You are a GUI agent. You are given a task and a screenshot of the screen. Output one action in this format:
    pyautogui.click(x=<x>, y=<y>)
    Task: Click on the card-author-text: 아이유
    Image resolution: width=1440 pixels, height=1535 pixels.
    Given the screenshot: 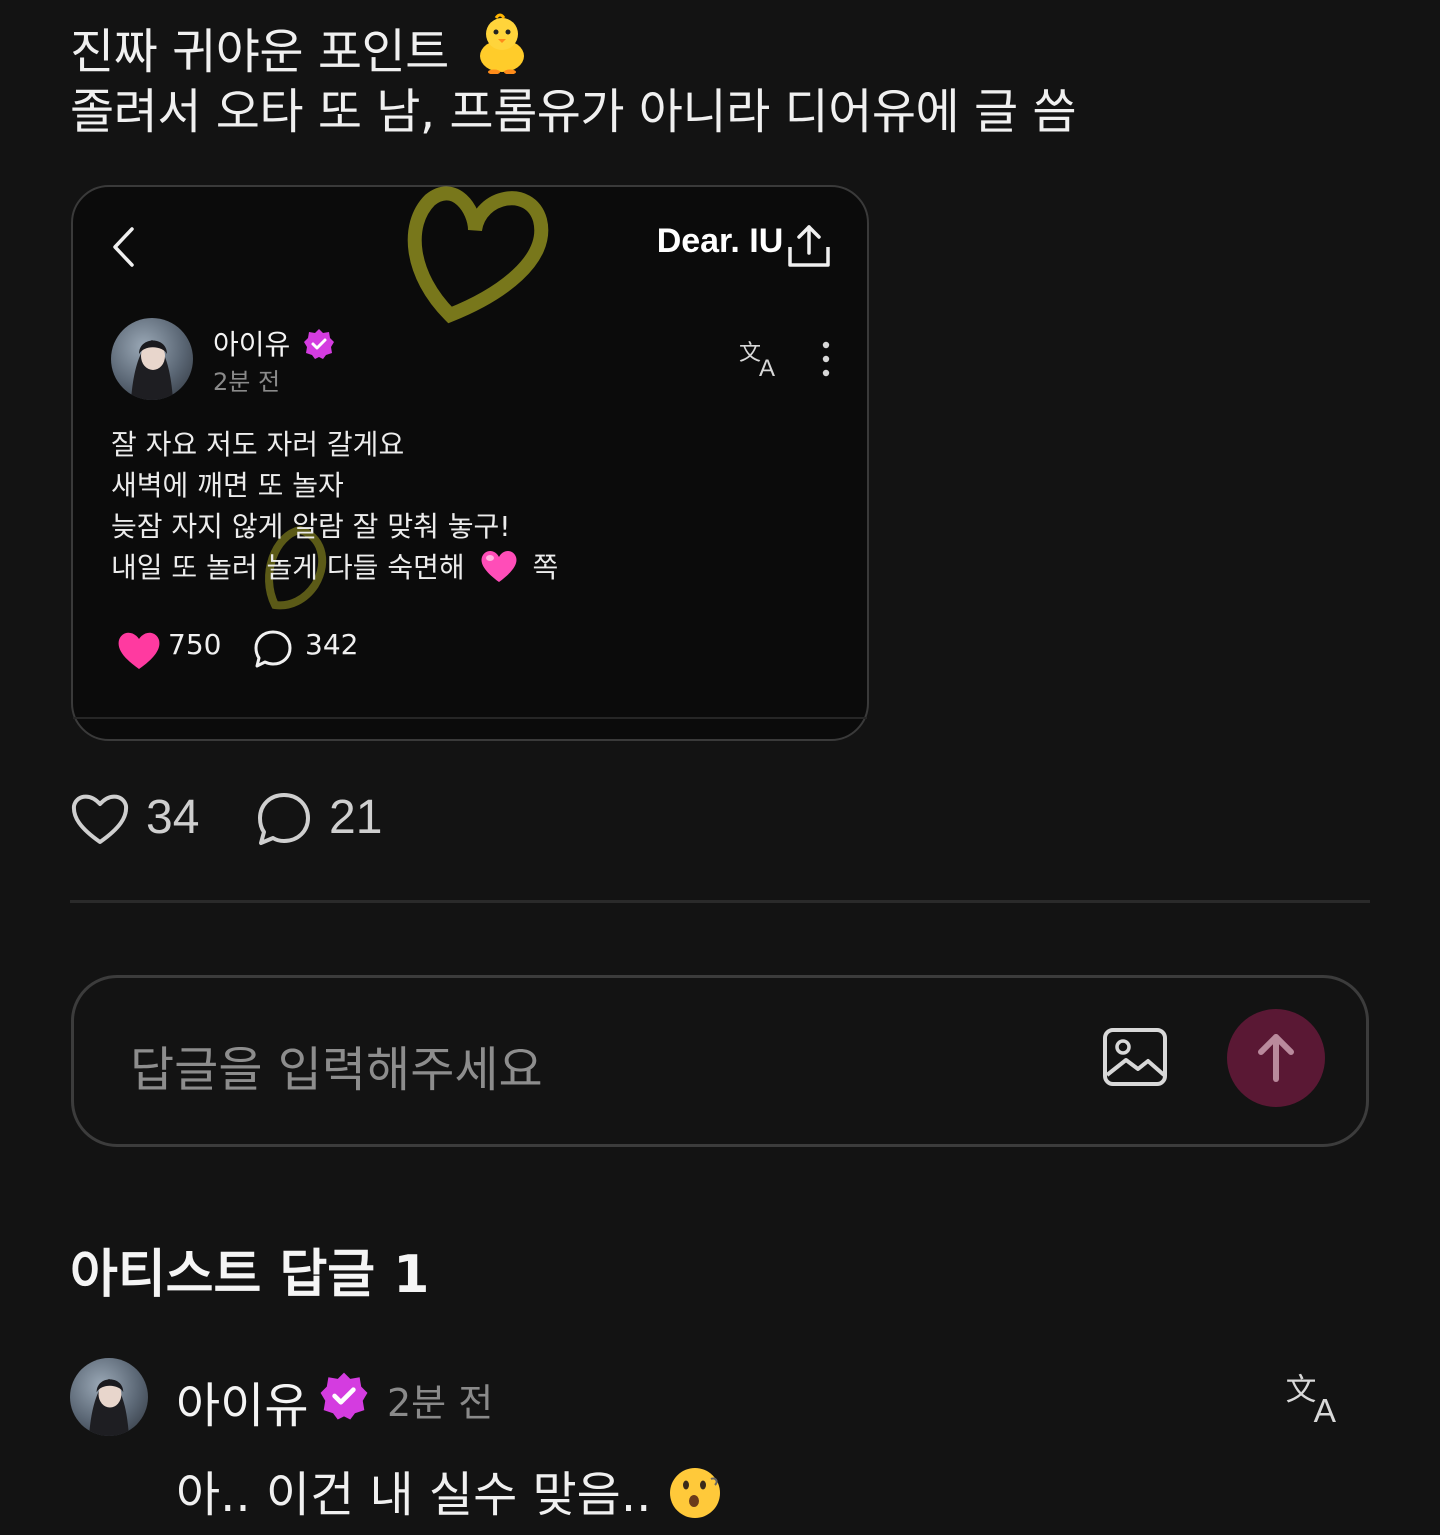 What is the action you would take?
    pyautogui.click(x=252, y=344)
    